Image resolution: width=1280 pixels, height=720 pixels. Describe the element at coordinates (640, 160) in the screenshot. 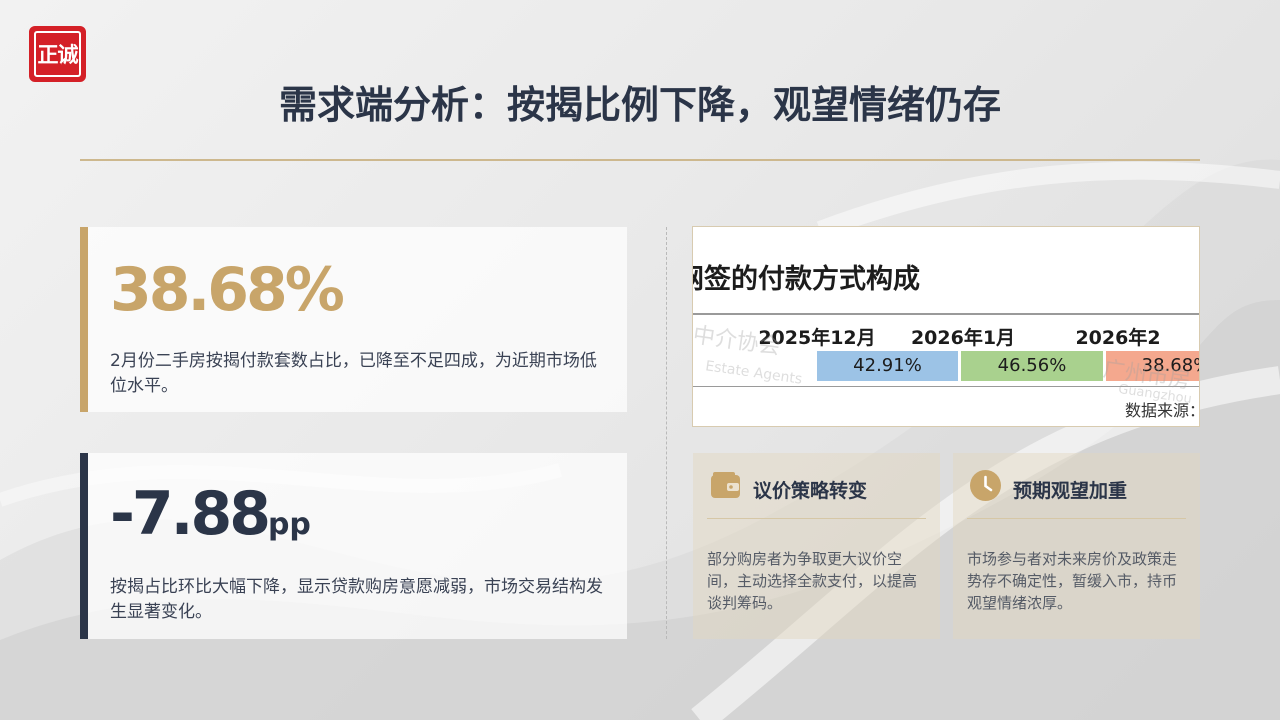

I see `title-divider` at that location.